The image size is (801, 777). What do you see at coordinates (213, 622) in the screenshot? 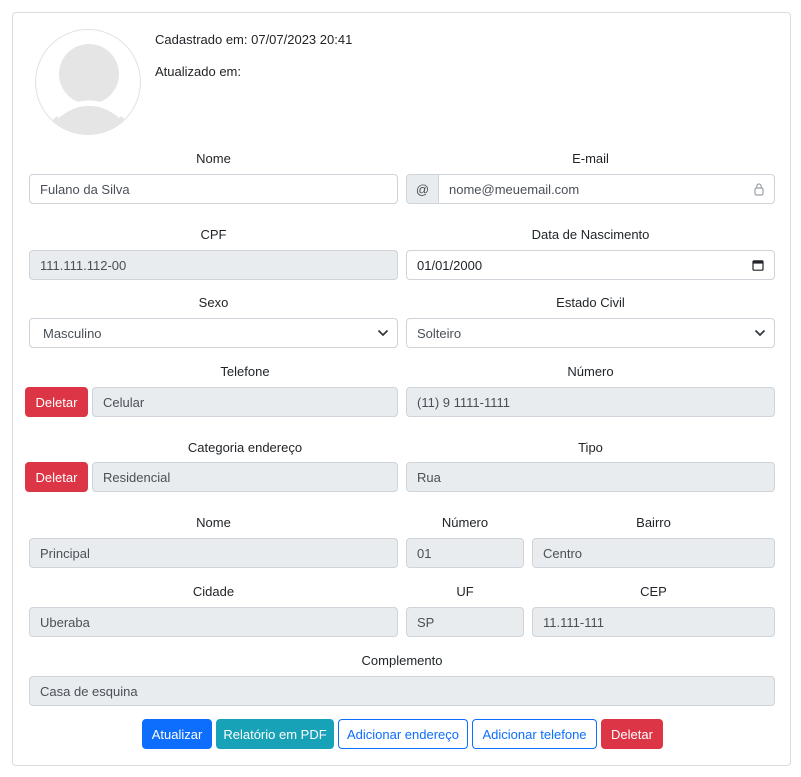
I see `cidade-input: Uberaba` at bounding box center [213, 622].